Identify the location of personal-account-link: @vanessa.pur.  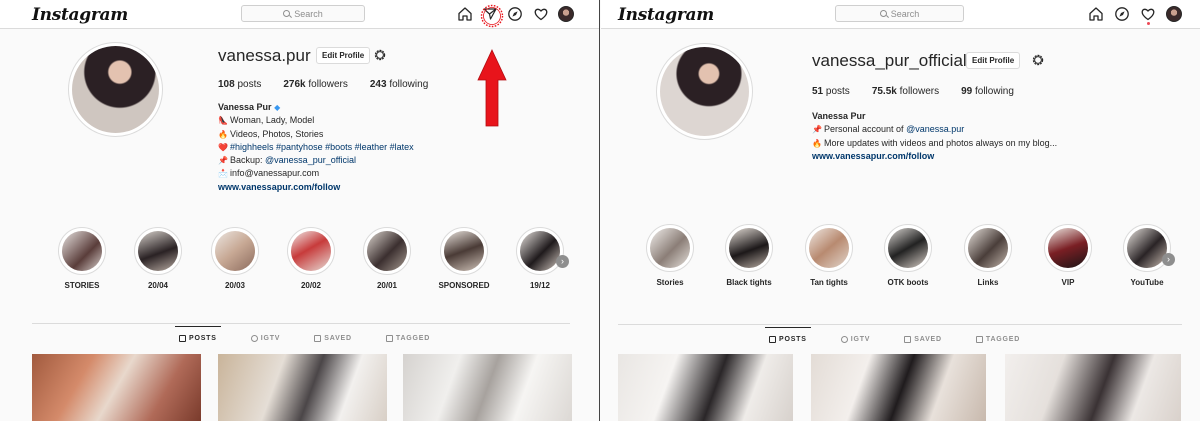
(935, 129).